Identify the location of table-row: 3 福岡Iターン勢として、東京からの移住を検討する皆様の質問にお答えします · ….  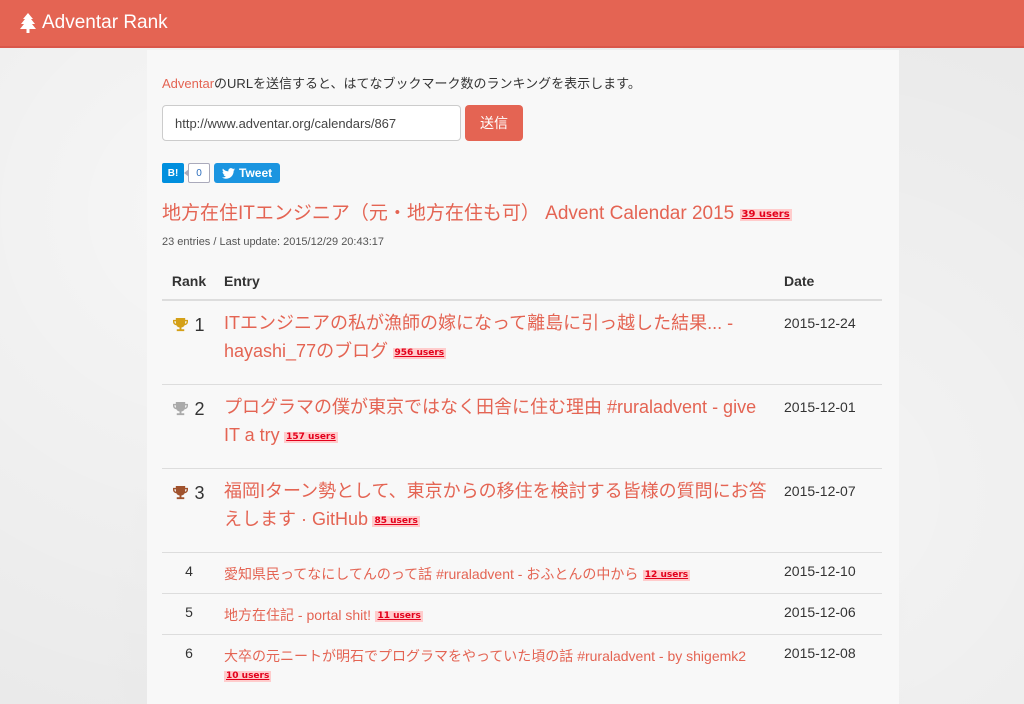
(522, 509).